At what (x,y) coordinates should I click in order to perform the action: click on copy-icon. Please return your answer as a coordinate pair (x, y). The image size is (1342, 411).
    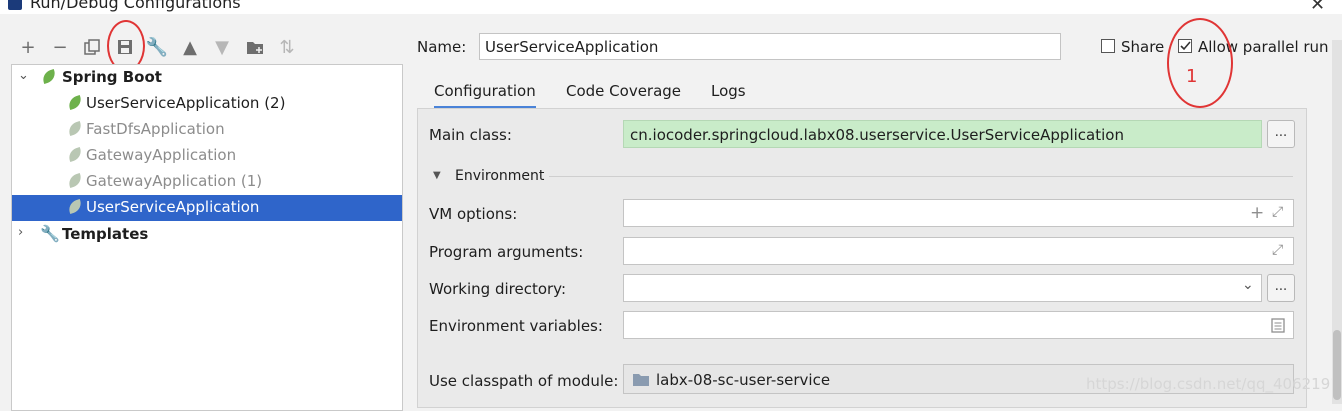
    Looking at the image, I should click on (92, 47).